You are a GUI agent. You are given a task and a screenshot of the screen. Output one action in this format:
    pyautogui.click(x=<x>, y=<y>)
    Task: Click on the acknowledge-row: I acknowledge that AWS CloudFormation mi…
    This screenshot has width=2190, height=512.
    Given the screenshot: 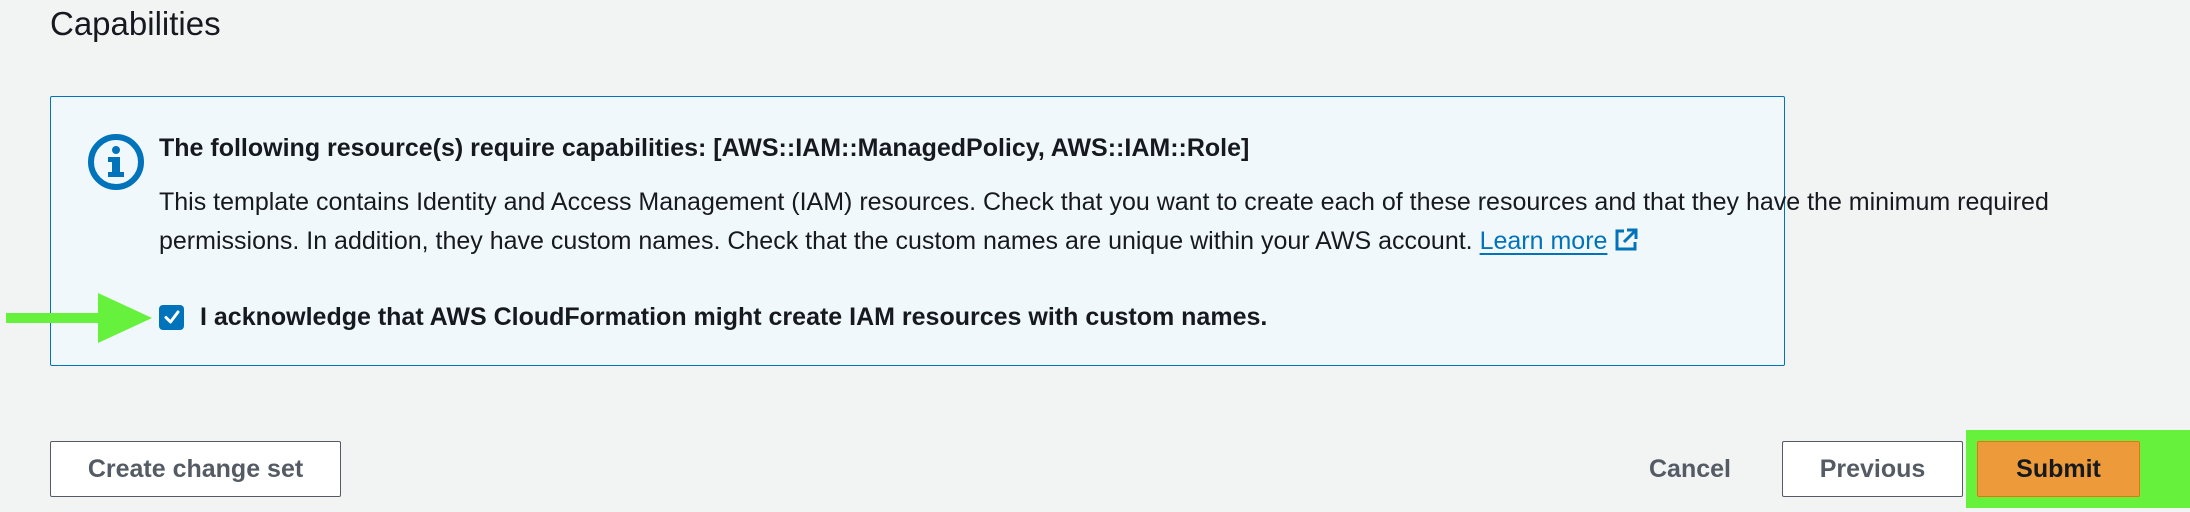 What is the action you would take?
    pyautogui.click(x=713, y=317)
    